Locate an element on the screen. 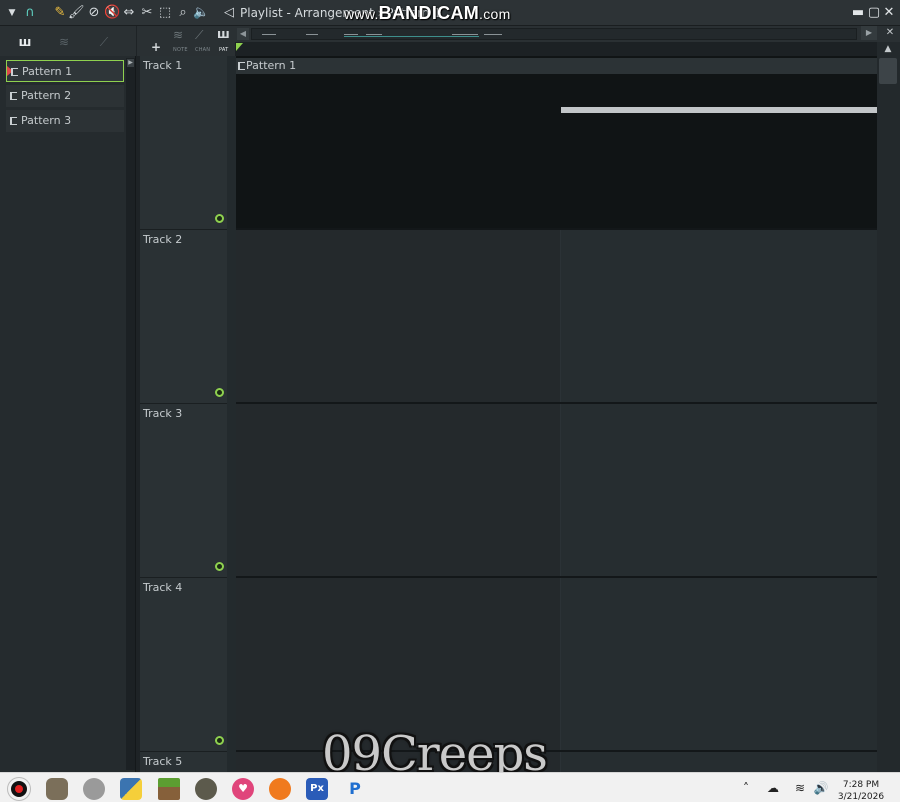 The image size is (900, 802). paint-brush-icon: 🖌 is located at coordinates (76, 13).